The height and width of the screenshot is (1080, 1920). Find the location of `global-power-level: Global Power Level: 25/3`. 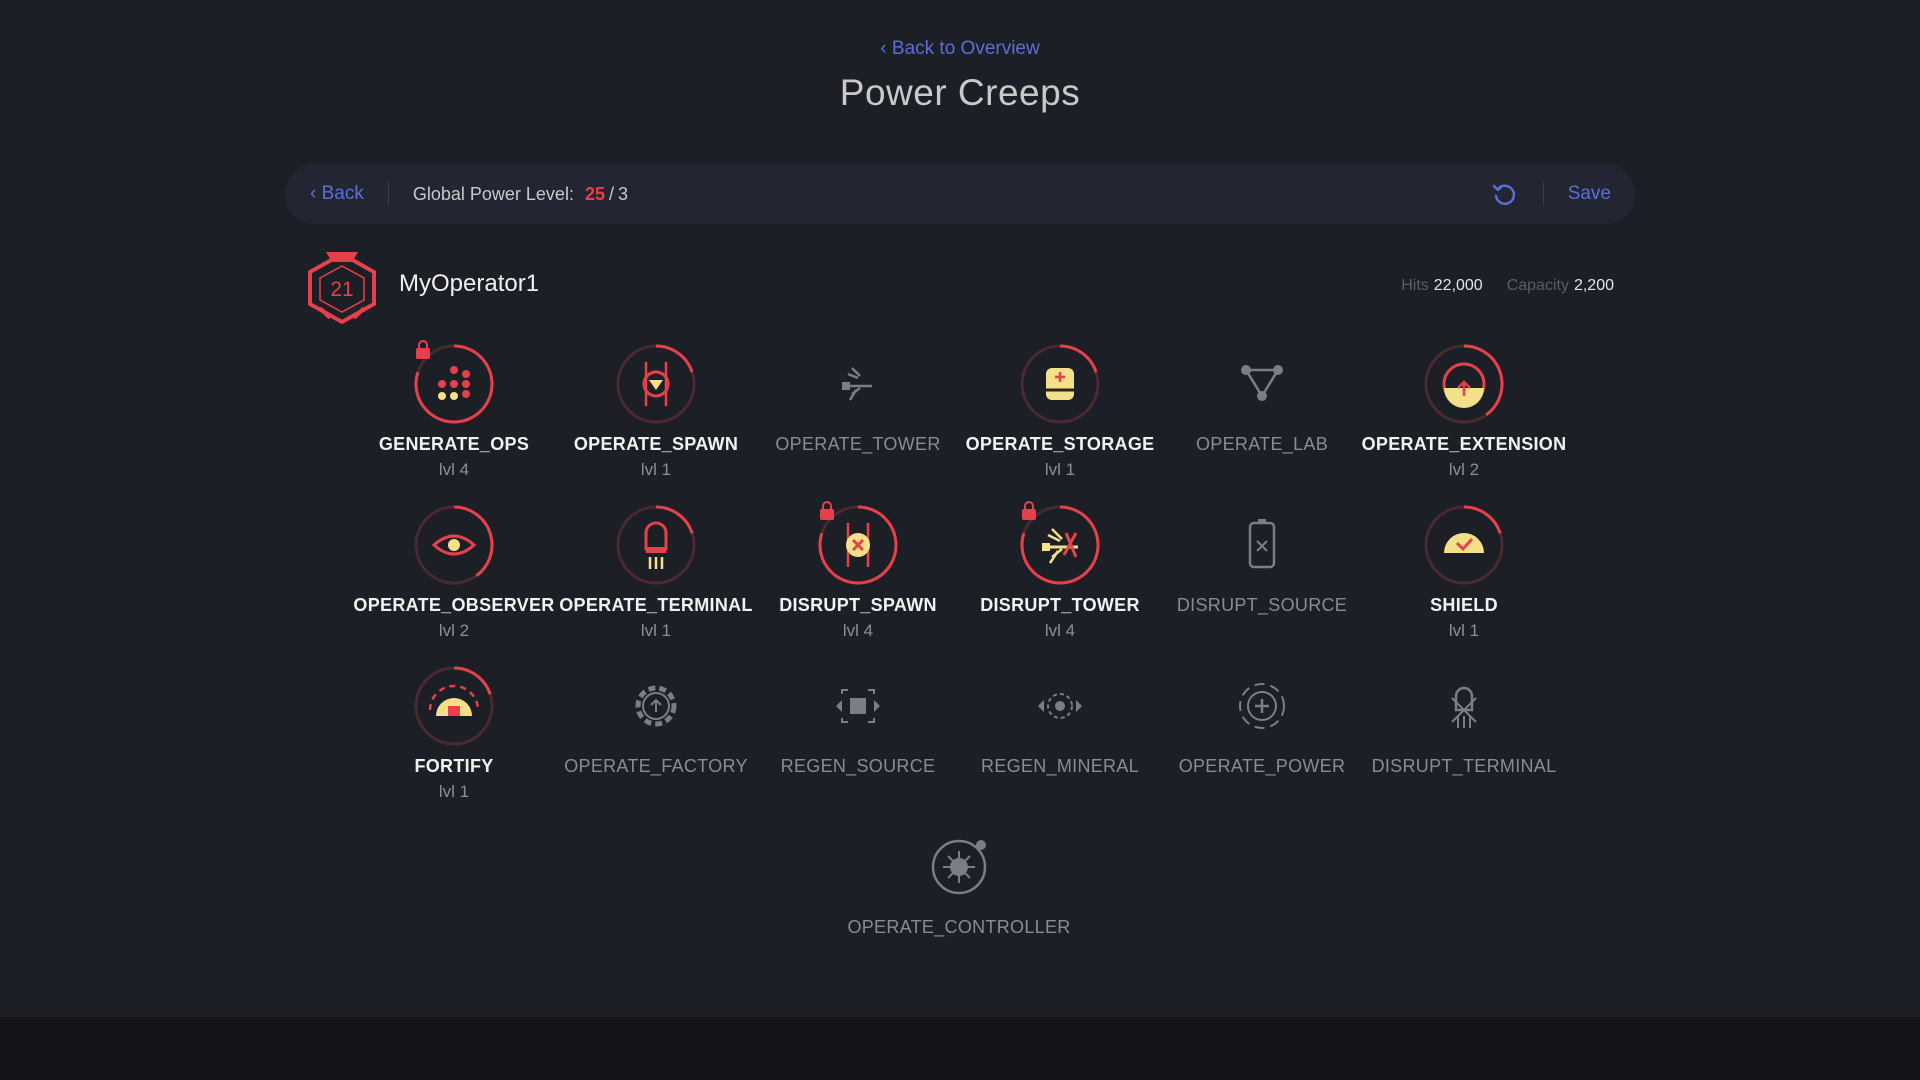

global-power-level: Global Power Level: 25/3 is located at coordinates (520, 194).